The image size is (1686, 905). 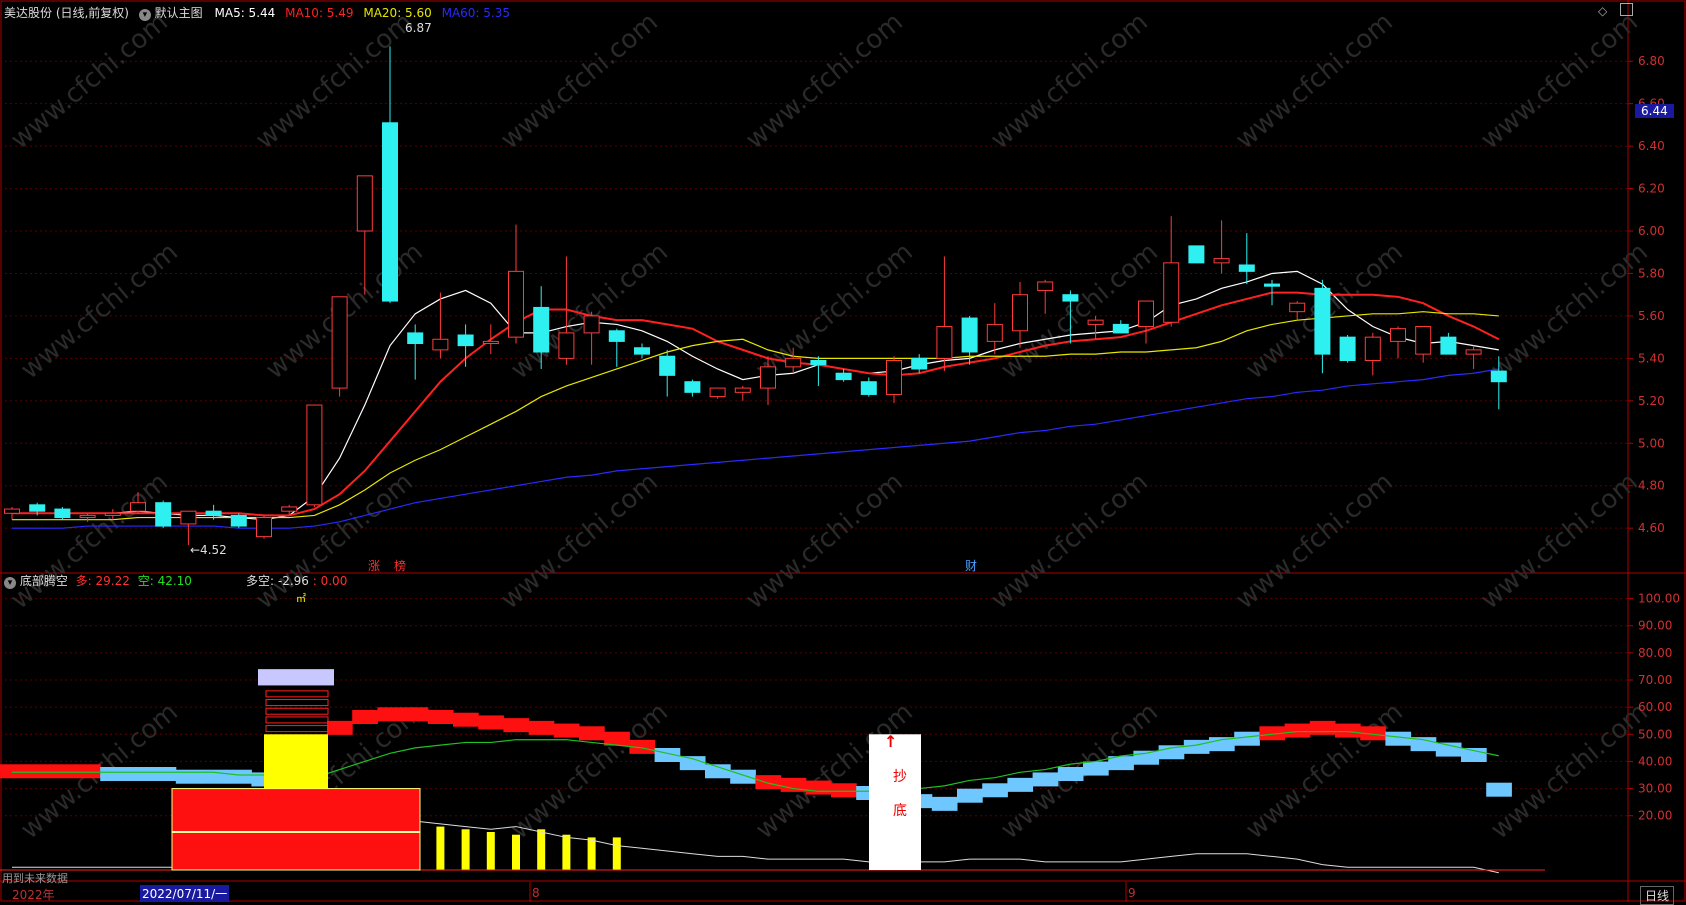 What do you see at coordinates (900, 811) in the screenshot?
I see `chaodi-label-2: 底` at bounding box center [900, 811].